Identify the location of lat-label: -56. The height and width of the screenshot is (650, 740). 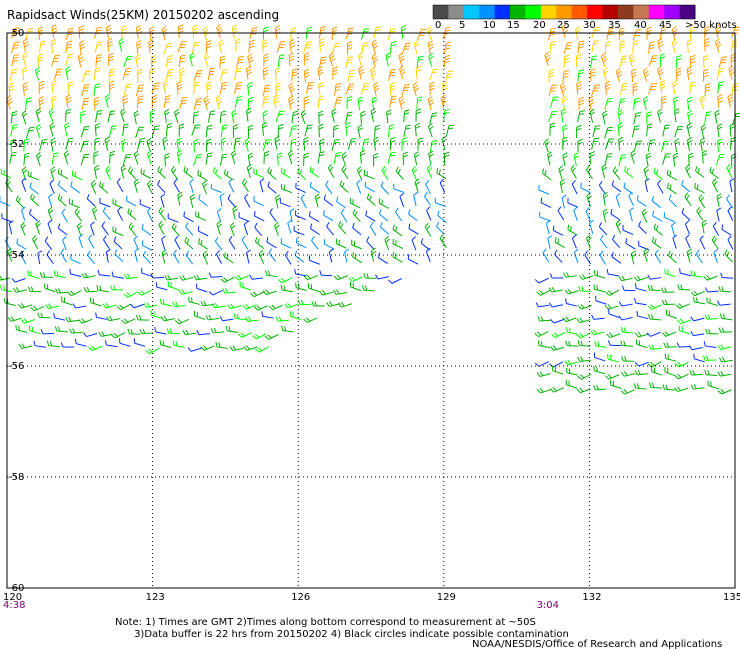
(16, 366).